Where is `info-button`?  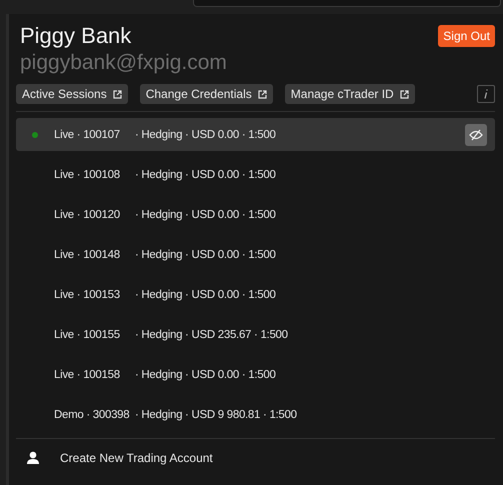
info-button is located at coordinates (486, 94).